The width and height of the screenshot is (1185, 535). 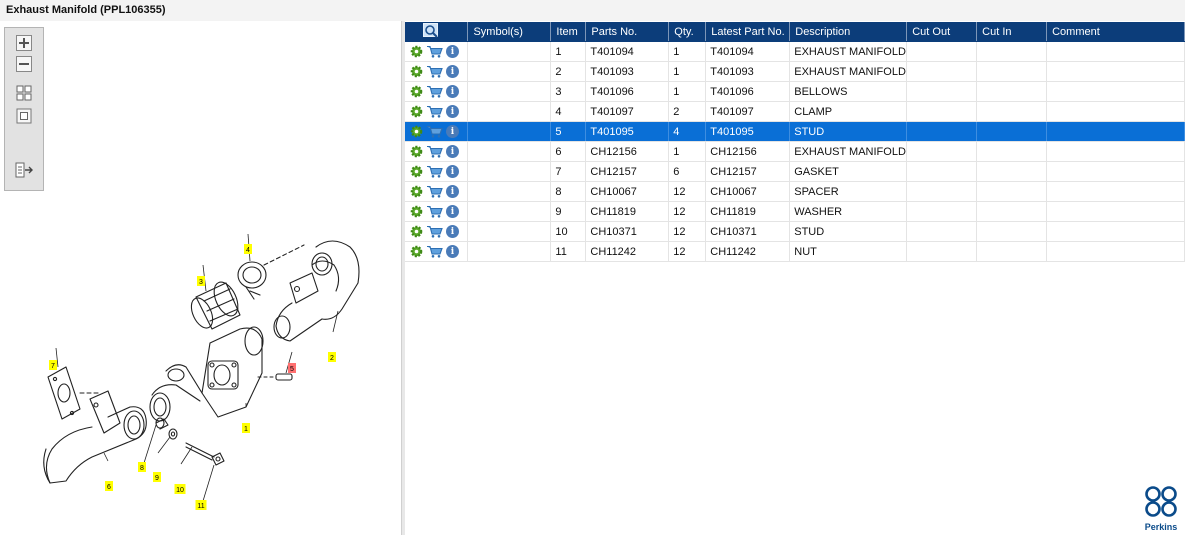 I want to click on cell-item: 4, so click(x=568, y=111).